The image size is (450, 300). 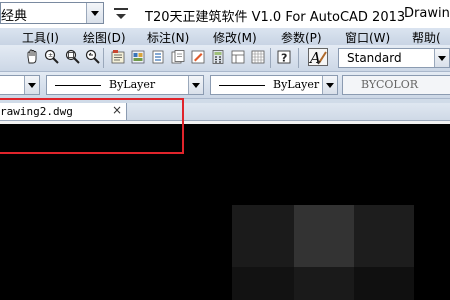 I want to click on lineweight-dropdown: ByLayer, so click(x=274, y=85).